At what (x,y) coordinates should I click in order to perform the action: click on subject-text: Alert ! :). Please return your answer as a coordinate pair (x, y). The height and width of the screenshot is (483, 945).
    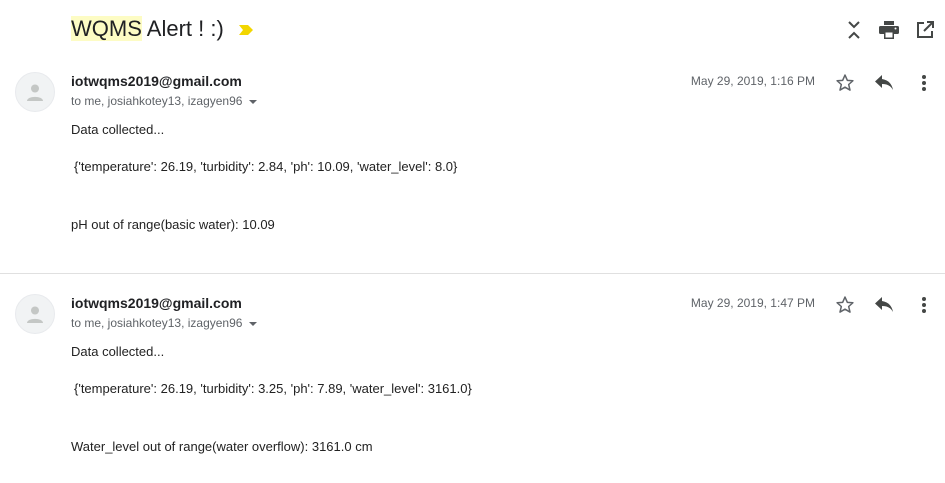
    Looking at the image, I should click on (182, 28).